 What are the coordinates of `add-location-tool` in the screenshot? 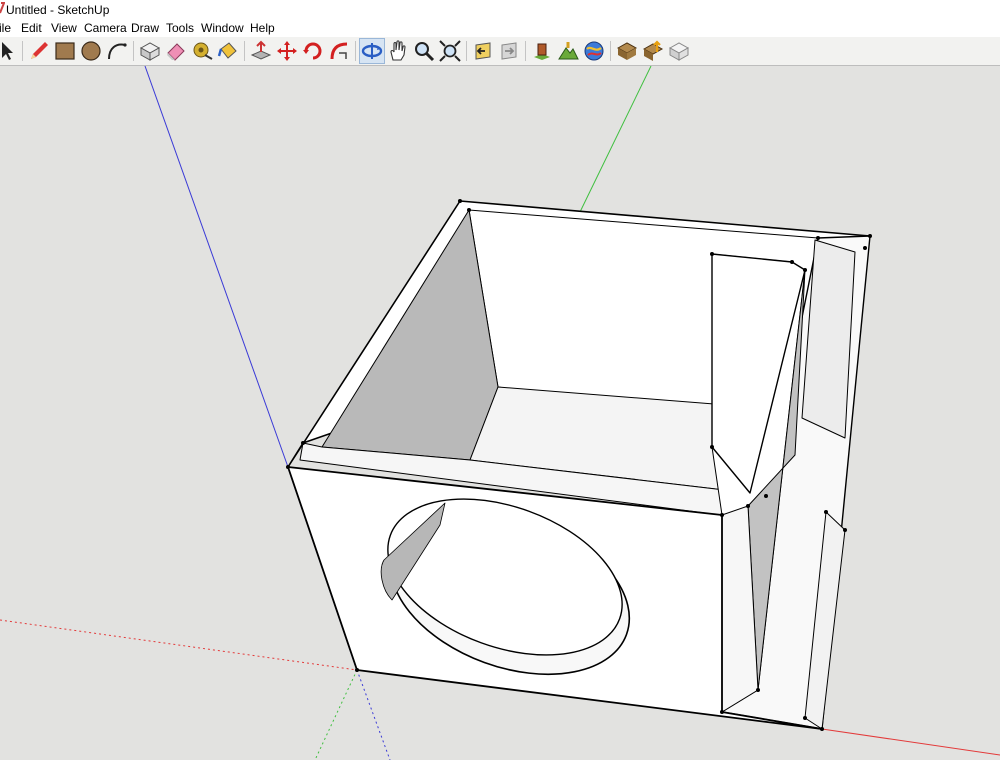 It's located at (542, 51).